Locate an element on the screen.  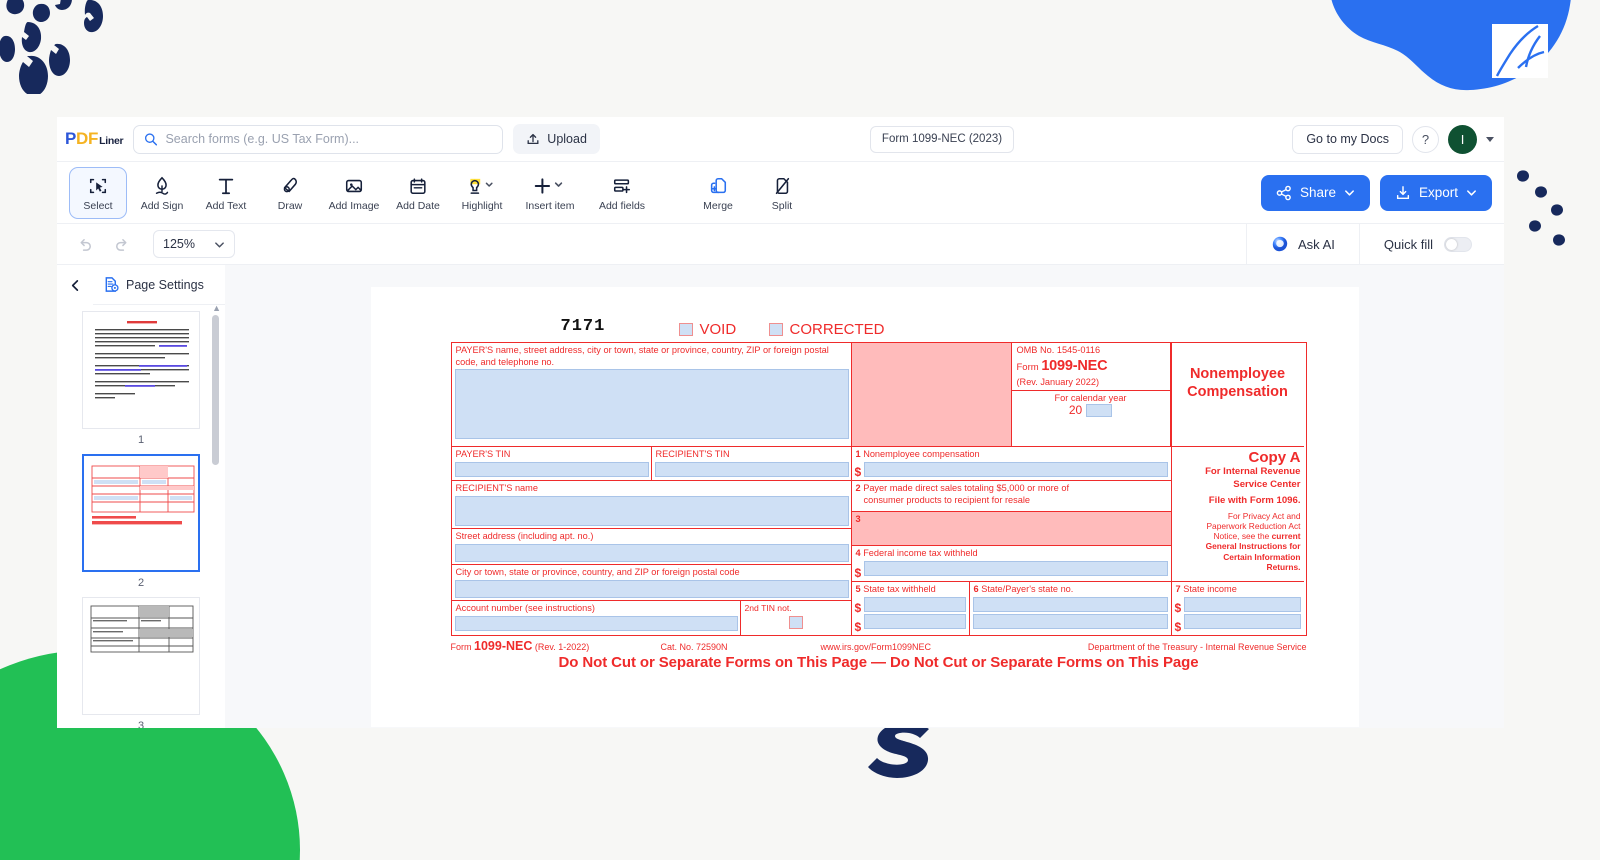
quick-fill-switch is located at coordinates (1458, 244).